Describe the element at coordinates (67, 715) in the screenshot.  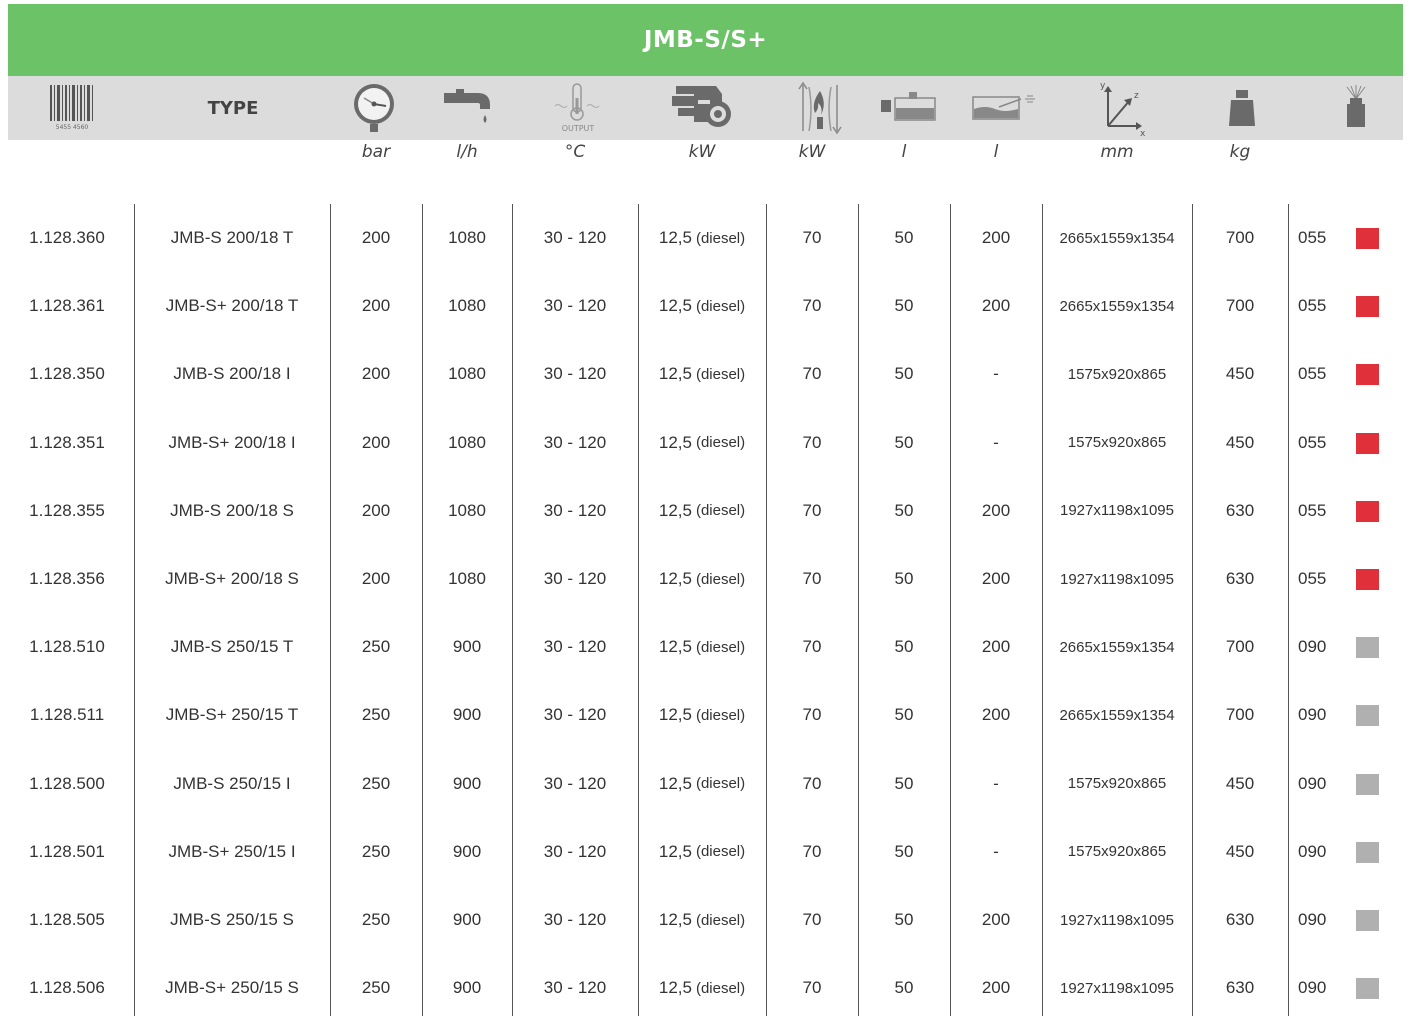
I see `cell-article: 1.128.511` at that location.